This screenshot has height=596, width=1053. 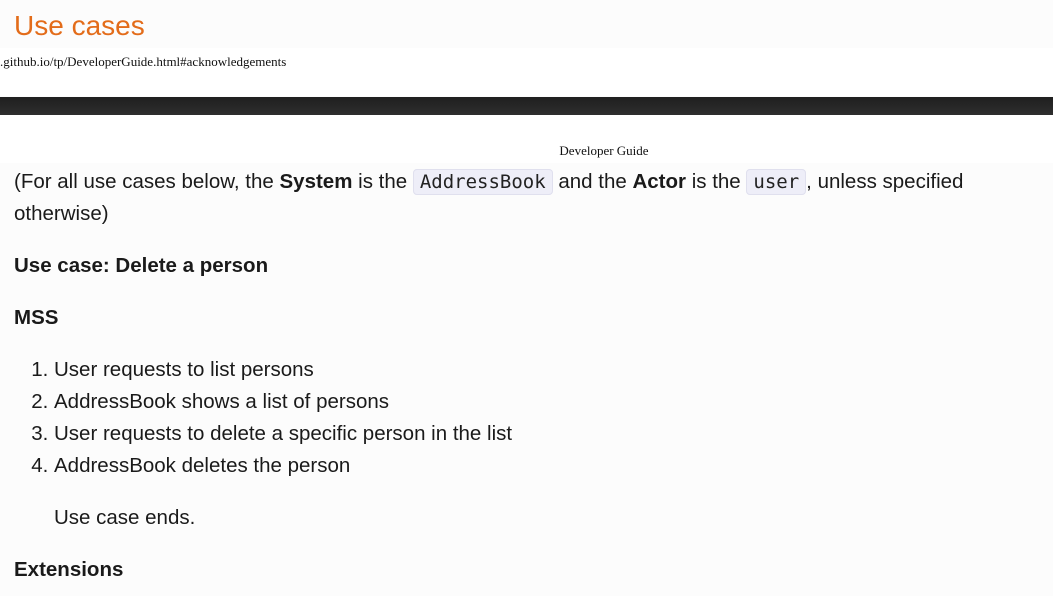 I want to click on system-code: AddressBook, so click(x=482, y=182).